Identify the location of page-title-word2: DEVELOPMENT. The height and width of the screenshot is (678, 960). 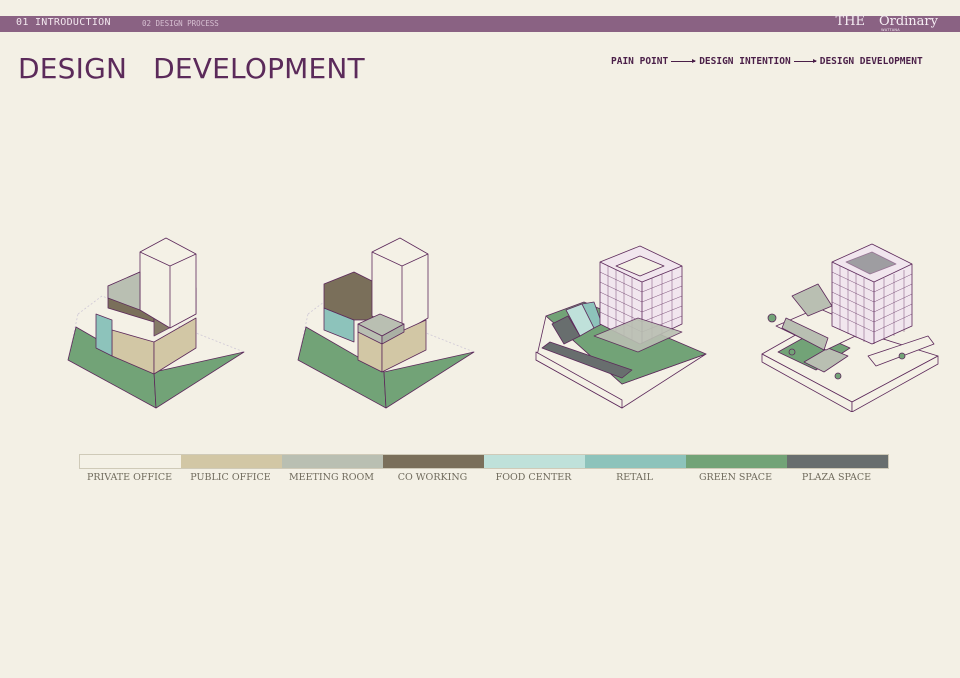
(259, 68).